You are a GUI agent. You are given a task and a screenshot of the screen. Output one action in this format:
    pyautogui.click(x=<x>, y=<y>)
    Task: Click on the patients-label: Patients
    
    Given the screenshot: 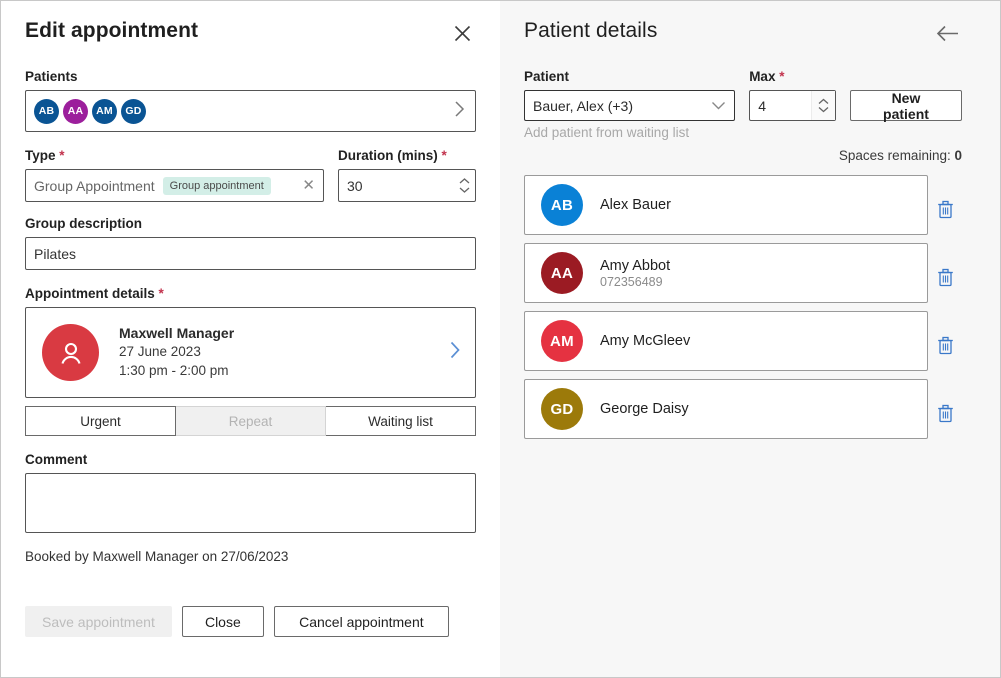 What is the action you would take?
    pyautogui.click(x=51, y=76)
    